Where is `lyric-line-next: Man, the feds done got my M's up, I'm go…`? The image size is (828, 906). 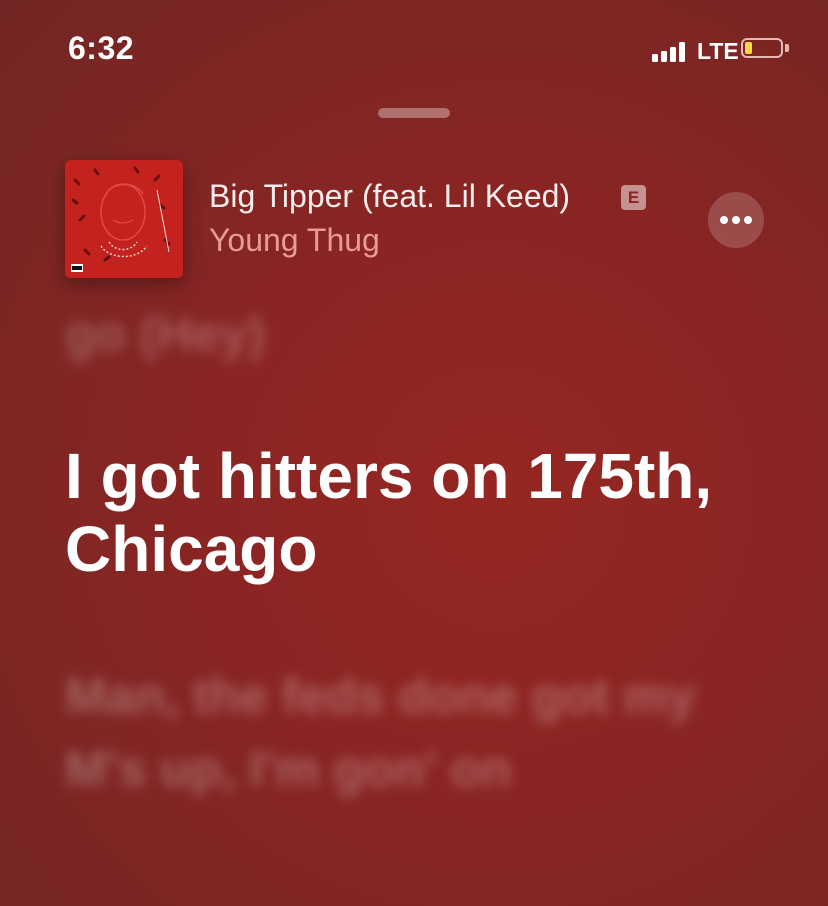 lyric-line-next: Man, the feds done got my M's up, I'm go… is located at coordinates (390, 733).